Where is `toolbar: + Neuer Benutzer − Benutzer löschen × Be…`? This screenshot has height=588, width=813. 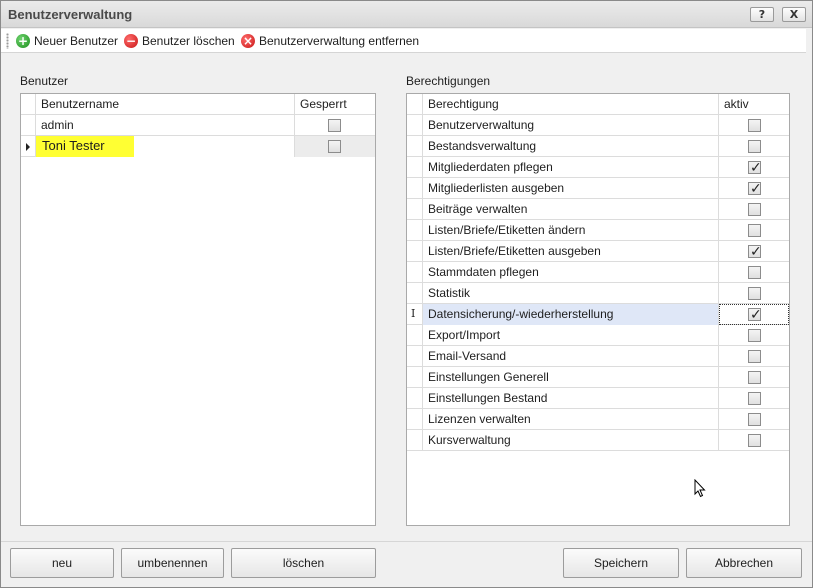
toolbar: + Neuer Benutzer − Benutzer löschen × Be… is located at coordinates (403, 41).